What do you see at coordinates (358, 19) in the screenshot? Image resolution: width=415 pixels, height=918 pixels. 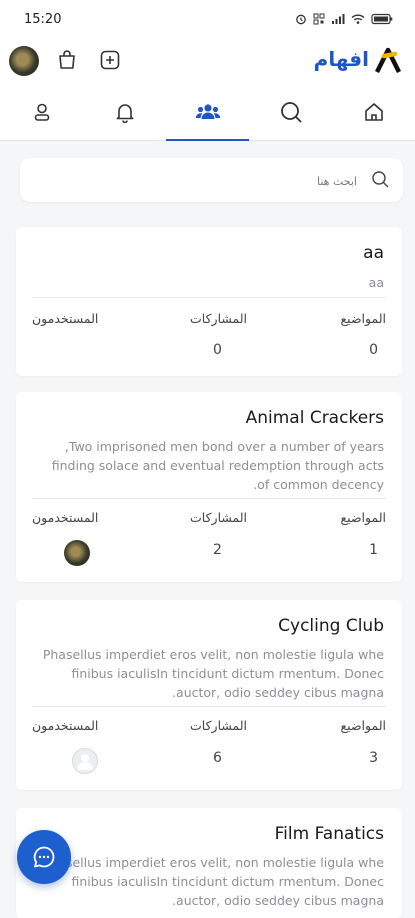 I see `wifi-icon` at bounding box center [358, 19].